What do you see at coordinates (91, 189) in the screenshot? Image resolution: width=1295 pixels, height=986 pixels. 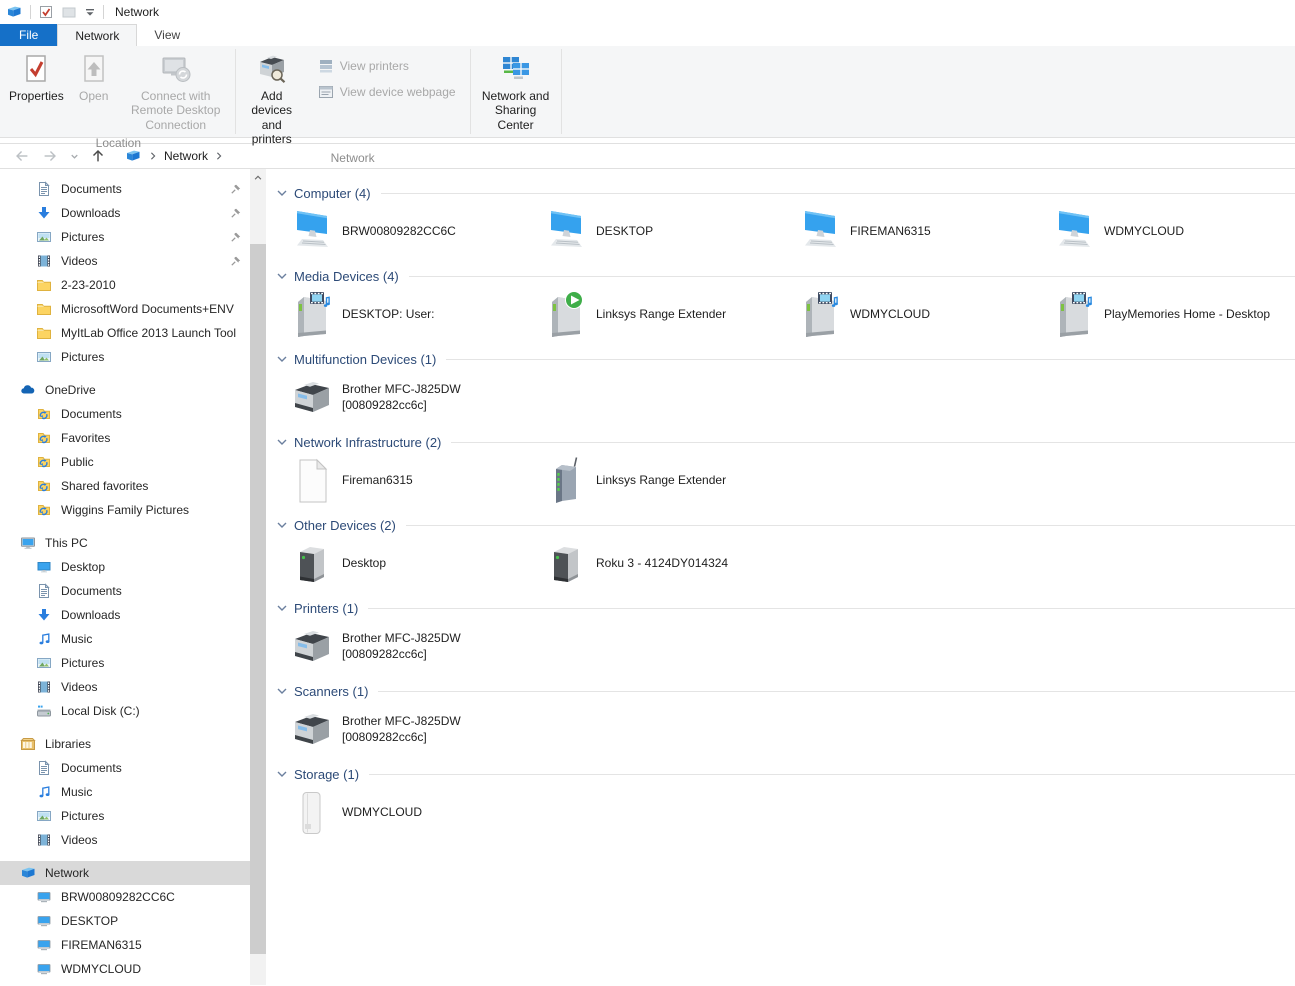 I see `sidebar-item-label: Documents` at bounding box center [91, 189].